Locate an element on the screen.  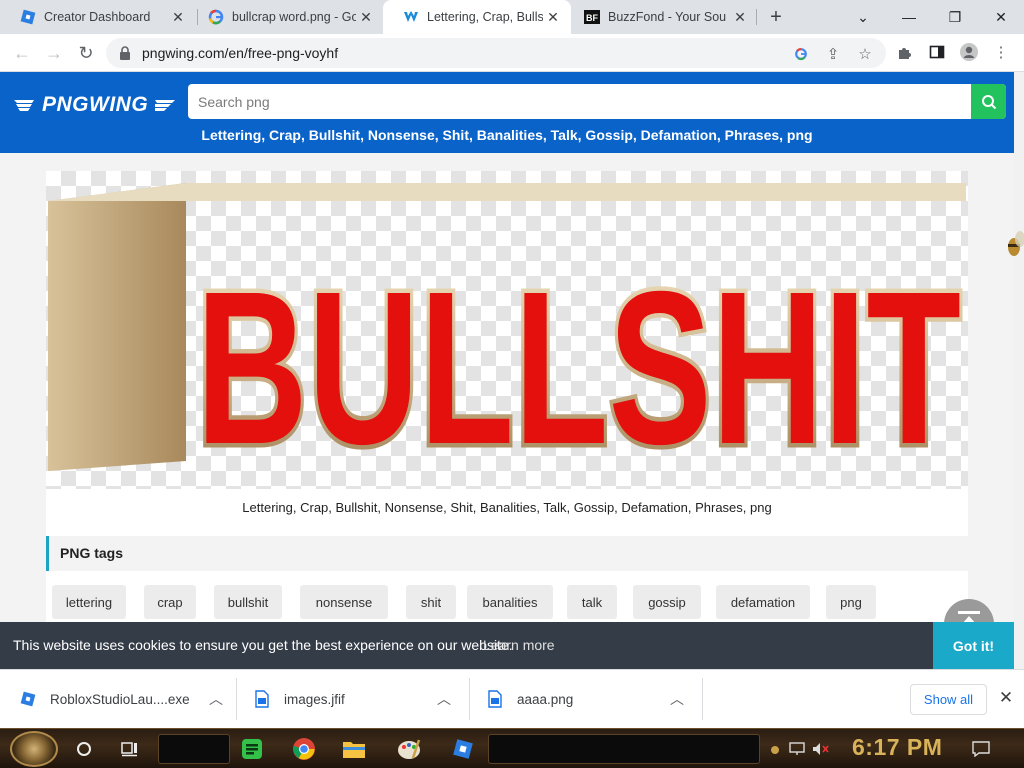
image-file-icon is located at coordinates (495, 699).